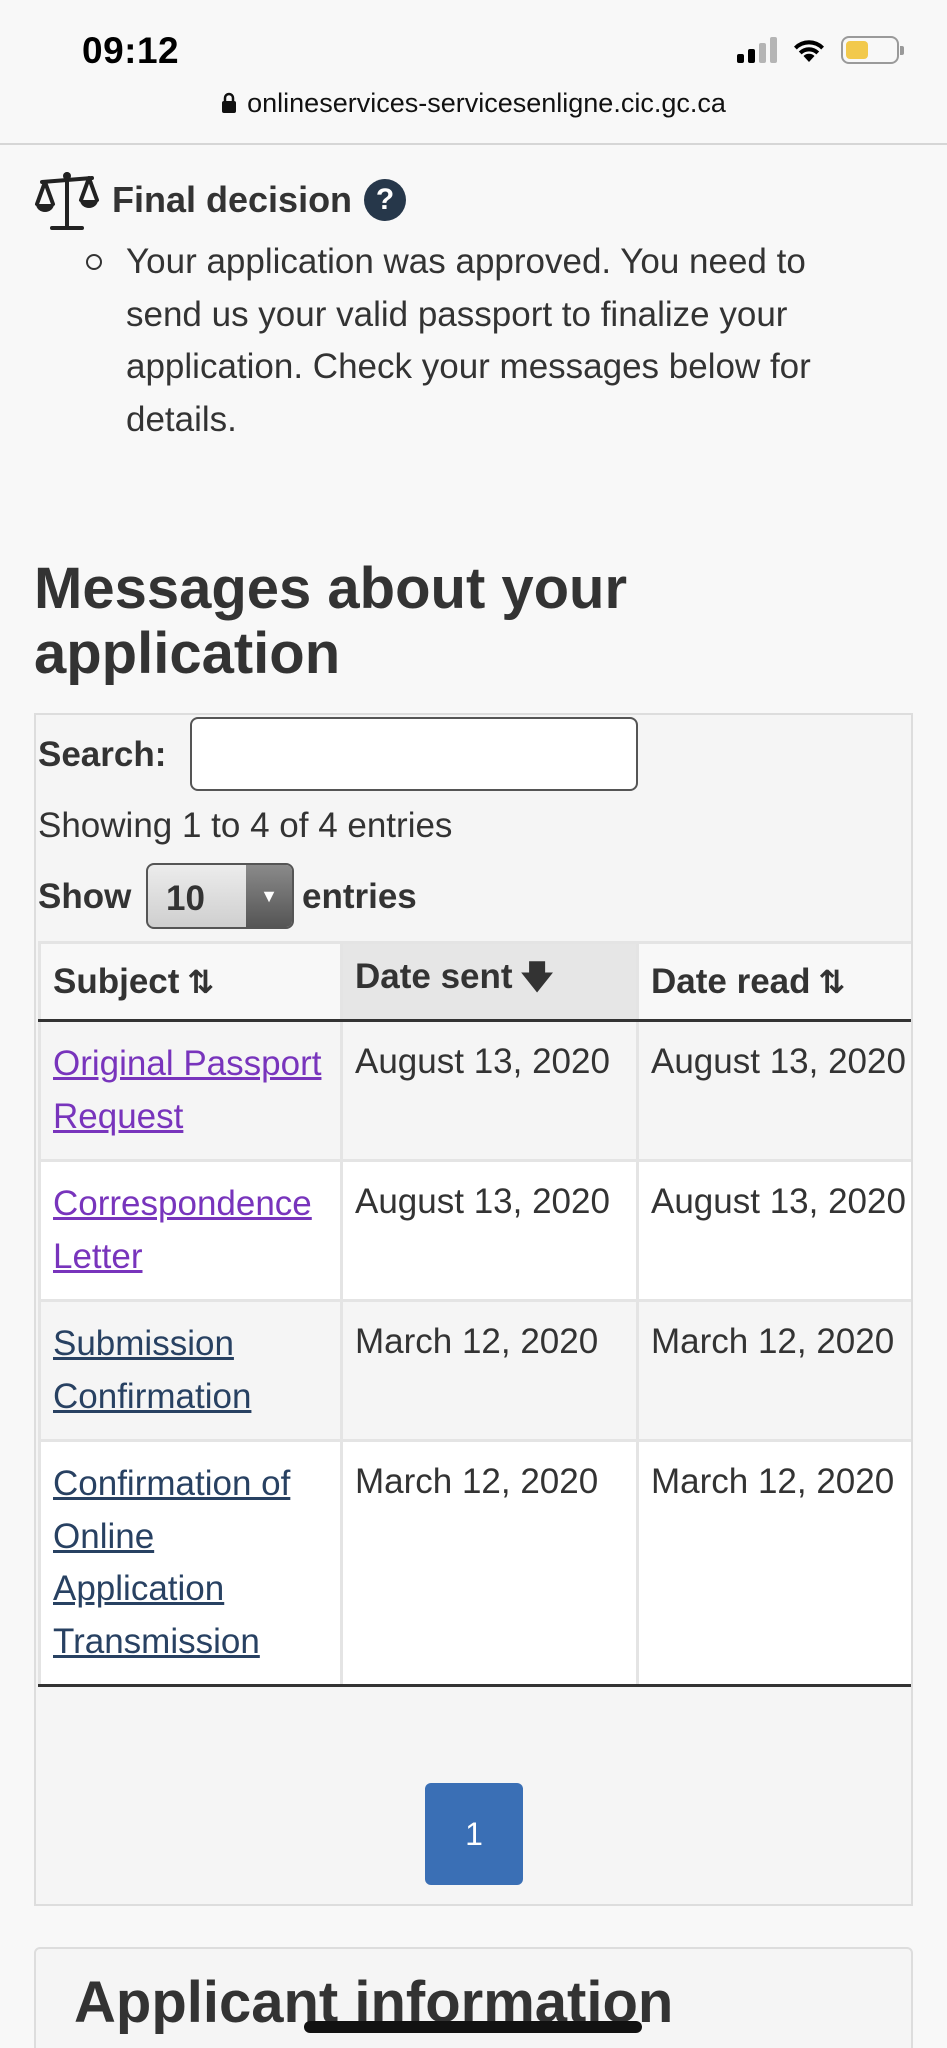  Describe the element at coordinates (331, 621) in the screenshot. I see `messages-heading: Messages about your application` at that location.